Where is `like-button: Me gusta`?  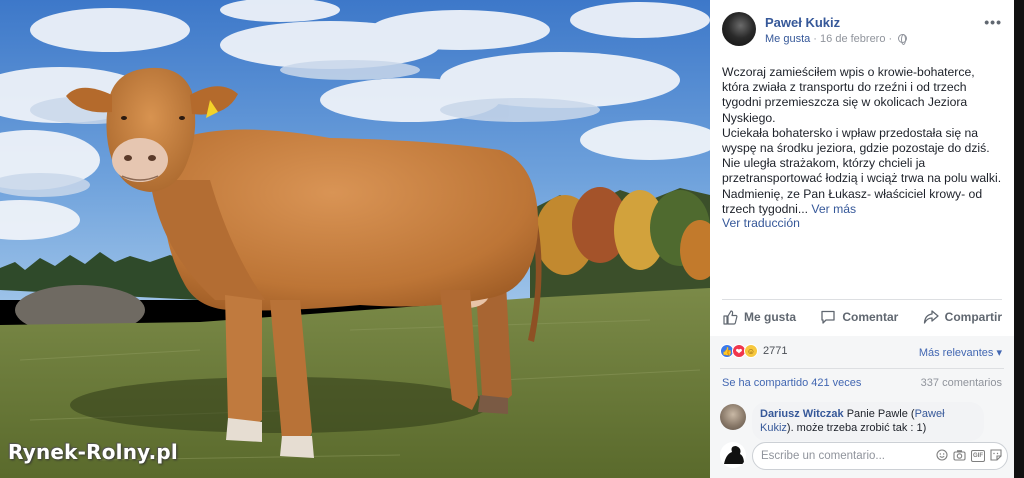 like-button: Me gusta is located at coordinates (759, 317).